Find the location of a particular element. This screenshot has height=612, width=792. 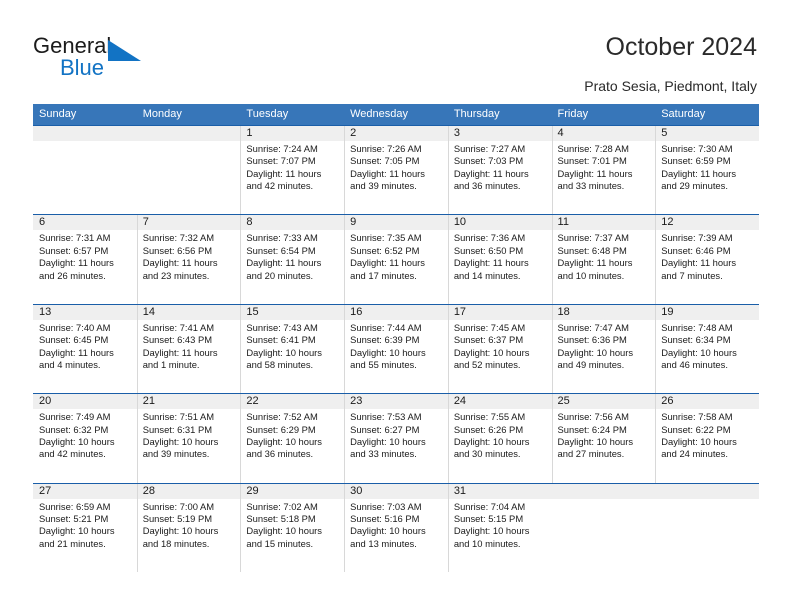

sunset-text: Sunset: 6:46 PM is located at coordinates (696, 250).